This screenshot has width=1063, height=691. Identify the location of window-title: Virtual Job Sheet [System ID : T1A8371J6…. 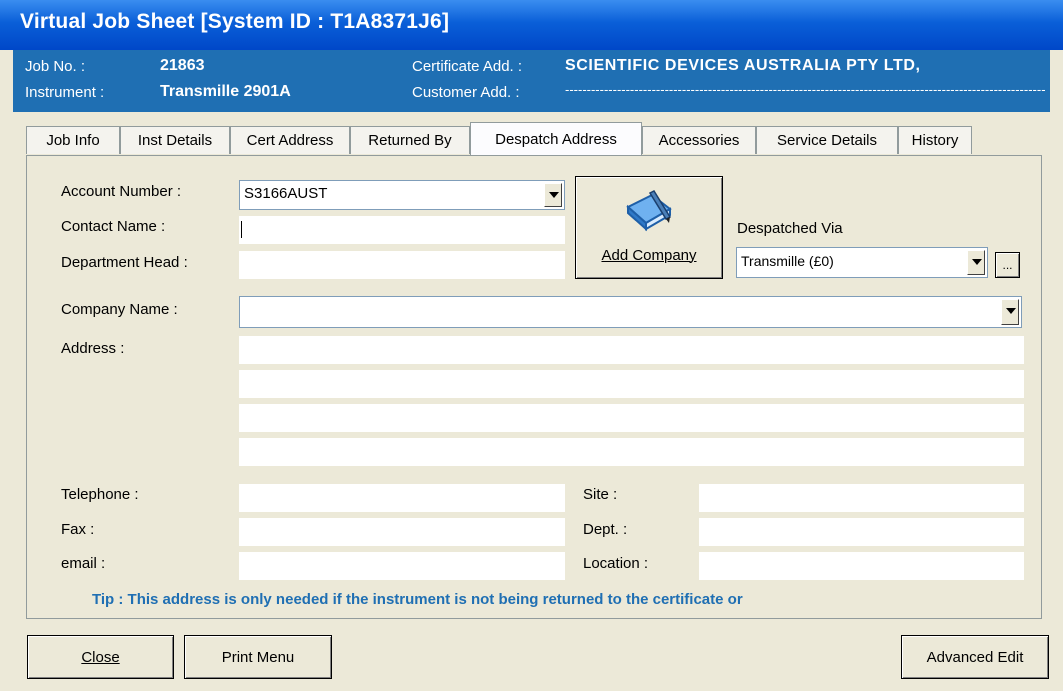
(235, 21).